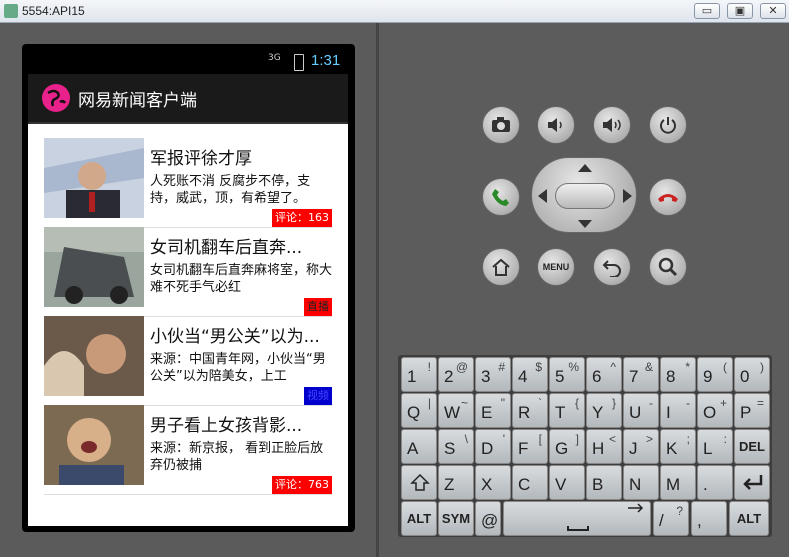 This screenshot has height=557, width=789. What do you see at coordinates (530, 374) in the screenshot?
I see `key: 4 $` at bounding box center [530, 374].